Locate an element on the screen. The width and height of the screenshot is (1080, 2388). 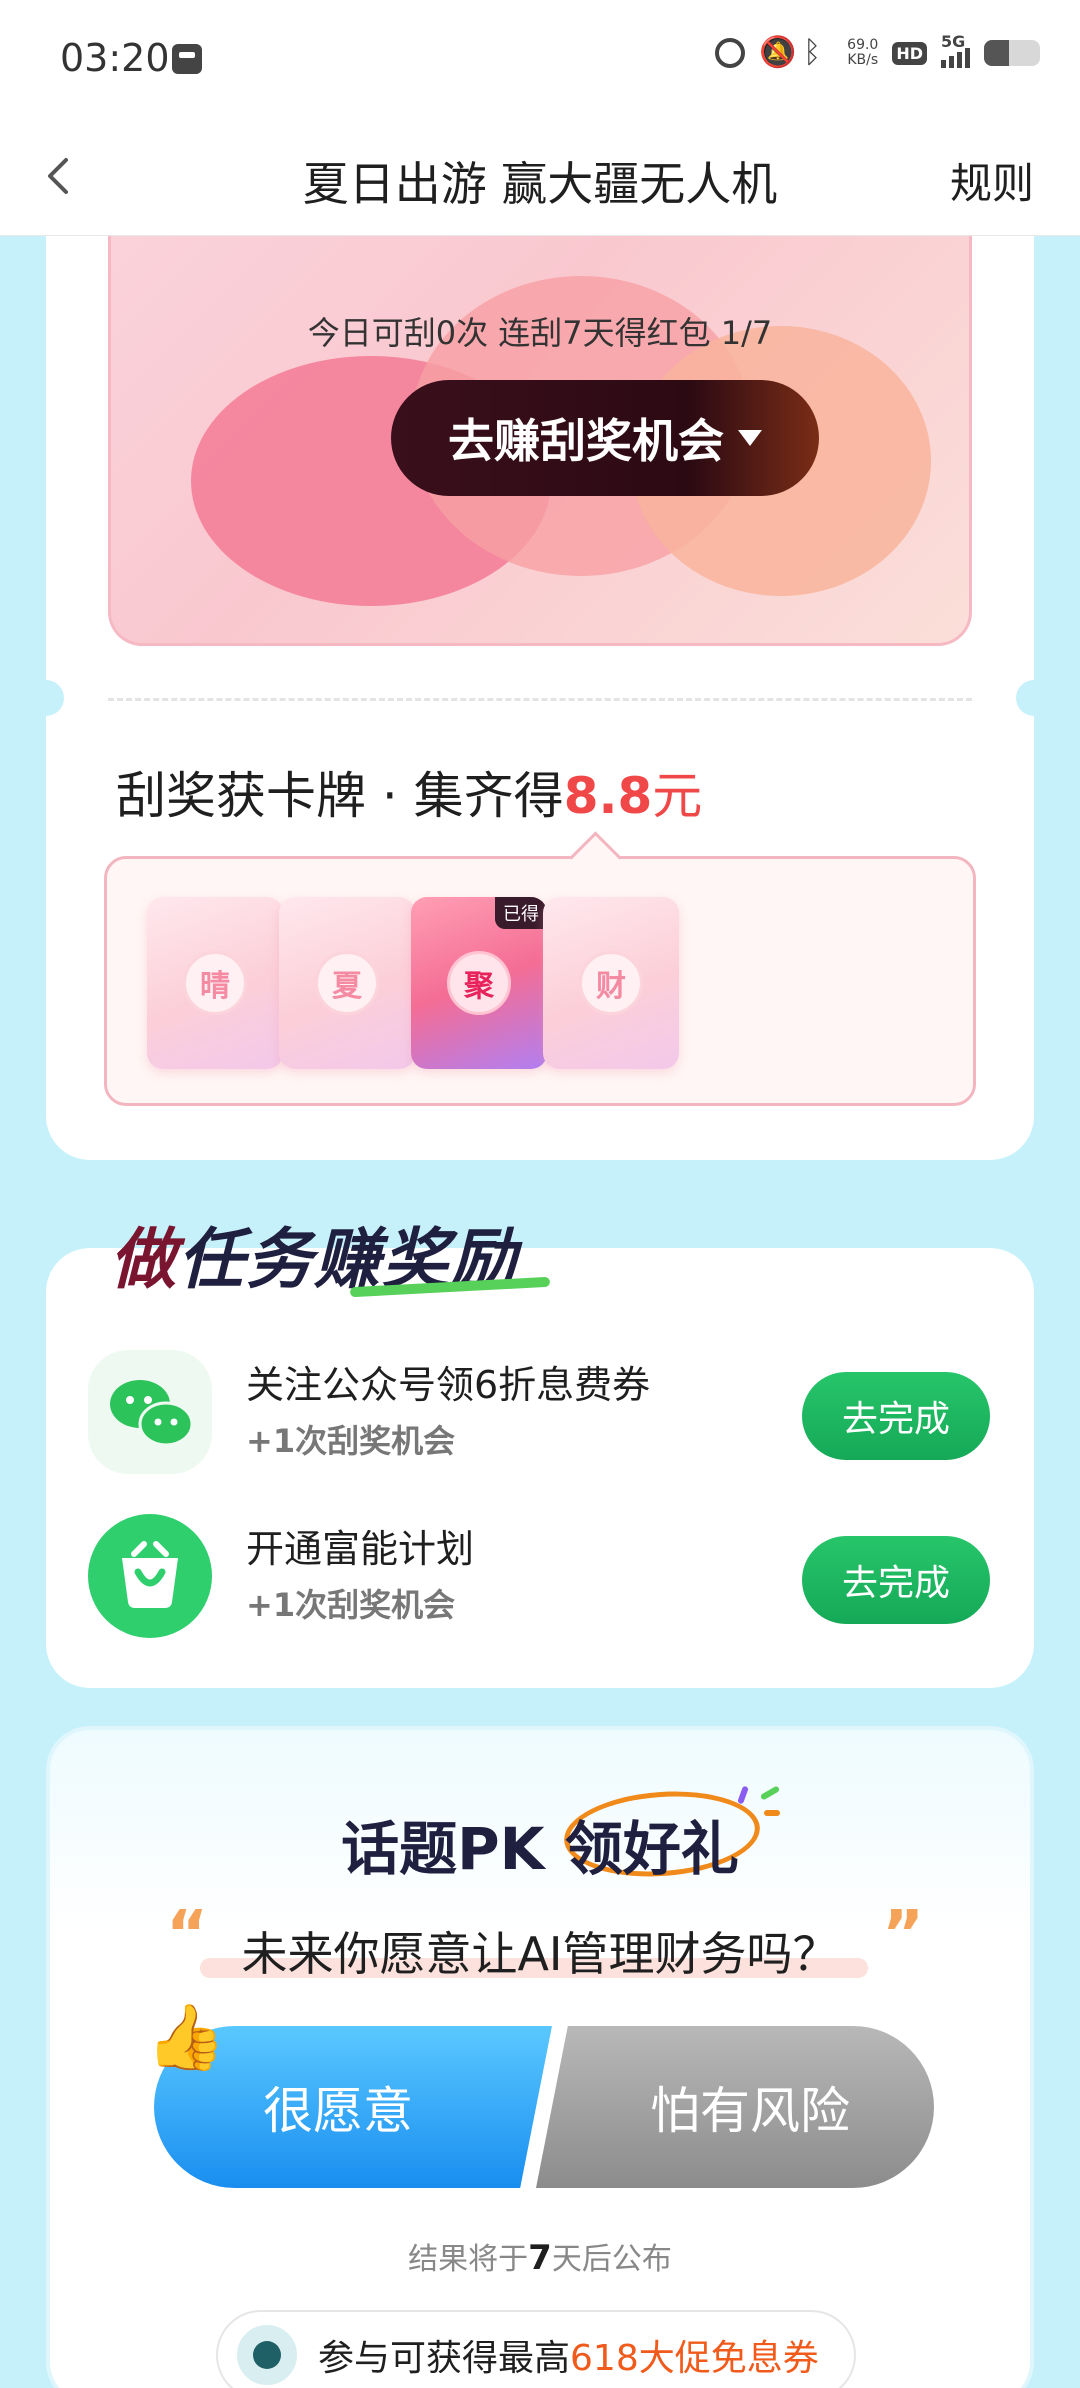
top-nav-bar: 夏日出游 赢大疆无人机 规则 is located at coordinates (540, 177).